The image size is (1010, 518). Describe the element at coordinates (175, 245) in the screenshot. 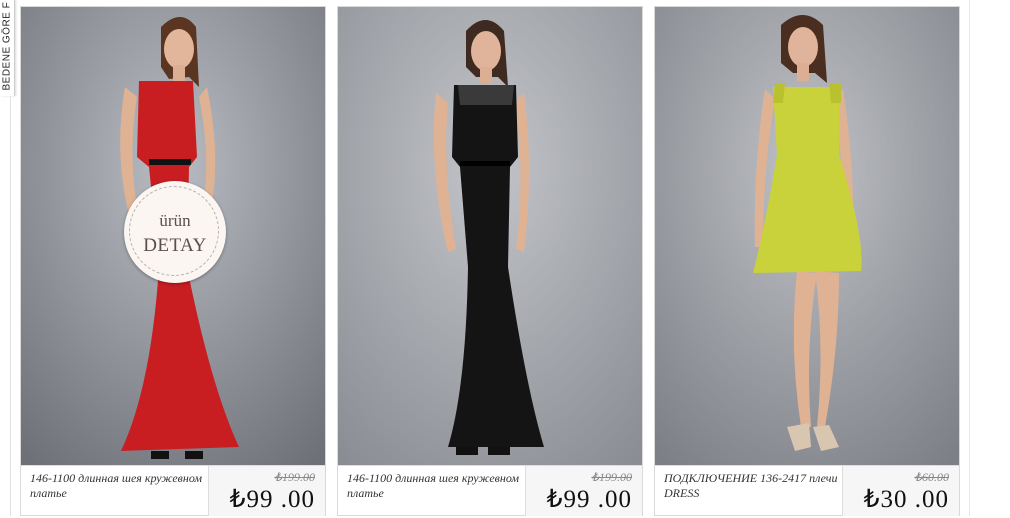

I see `badge-line-2: DETAY` at that location.